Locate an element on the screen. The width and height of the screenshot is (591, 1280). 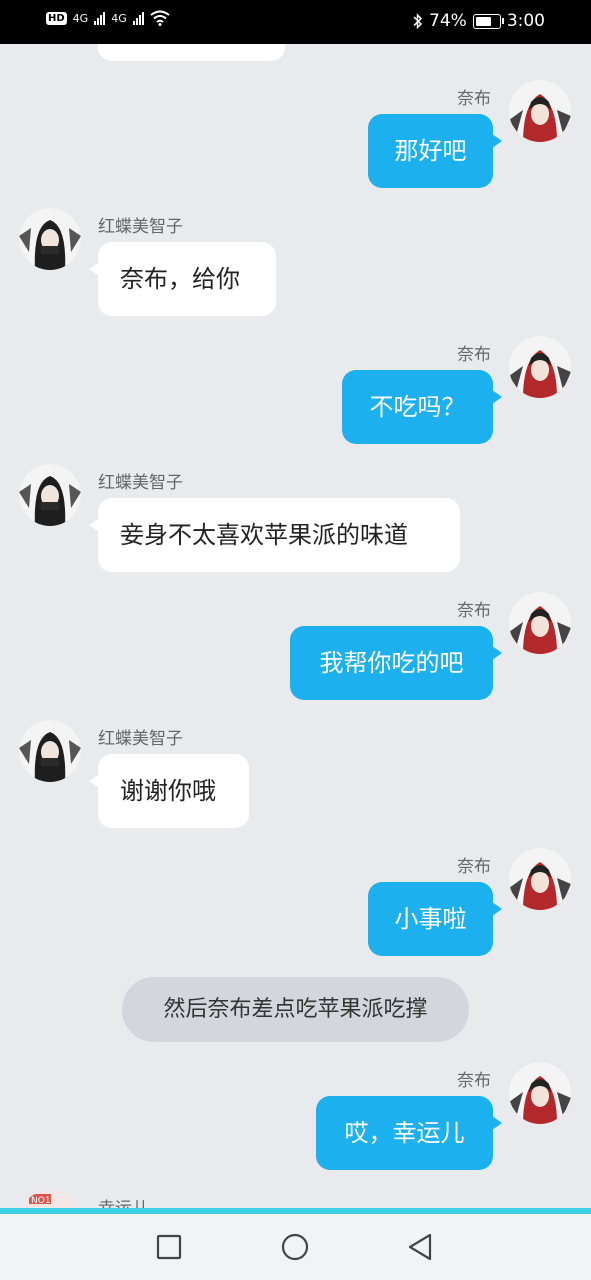
clock: 3:00 is located at coordinates (525, 21).